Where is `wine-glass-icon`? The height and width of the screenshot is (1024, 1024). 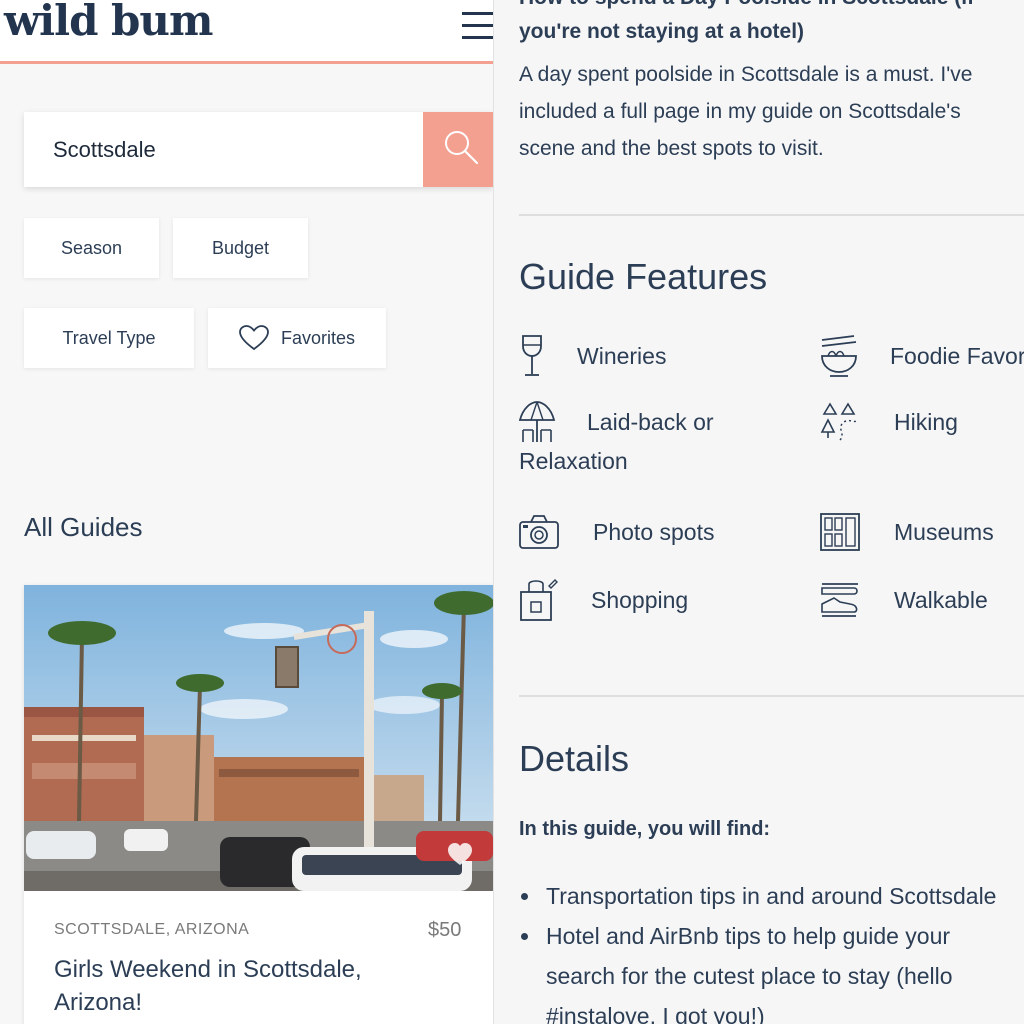 wine-glass-icon is located at coordinates (532, 355).